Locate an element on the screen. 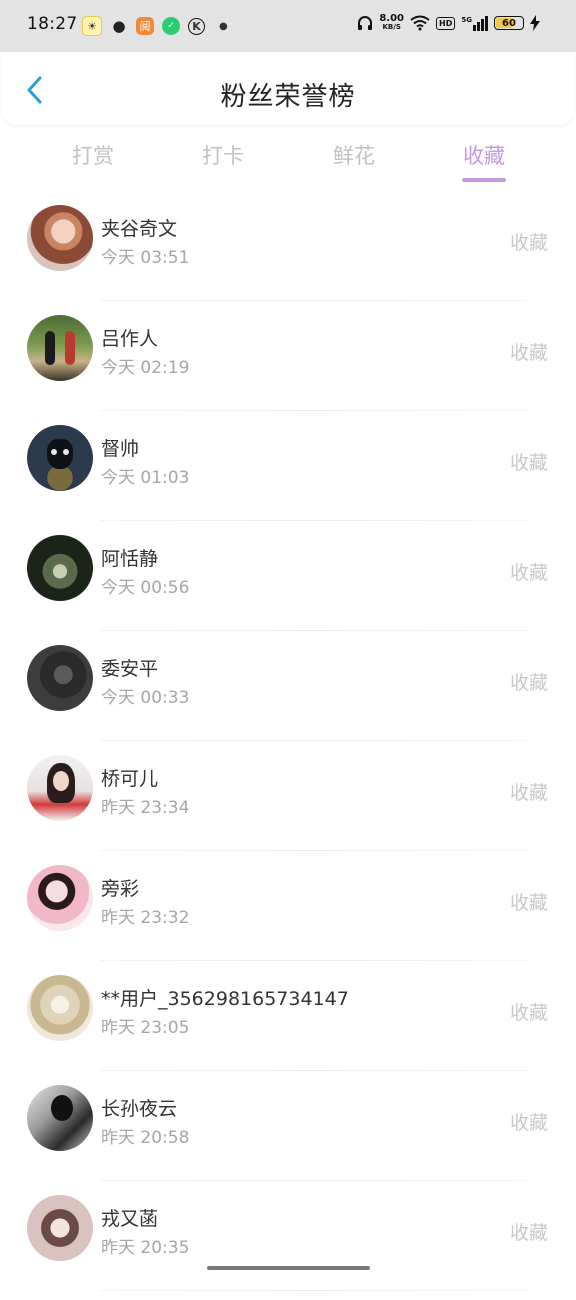 The image size is (576, 1300). clock: 18:27 is located at coordinates (52, 24).